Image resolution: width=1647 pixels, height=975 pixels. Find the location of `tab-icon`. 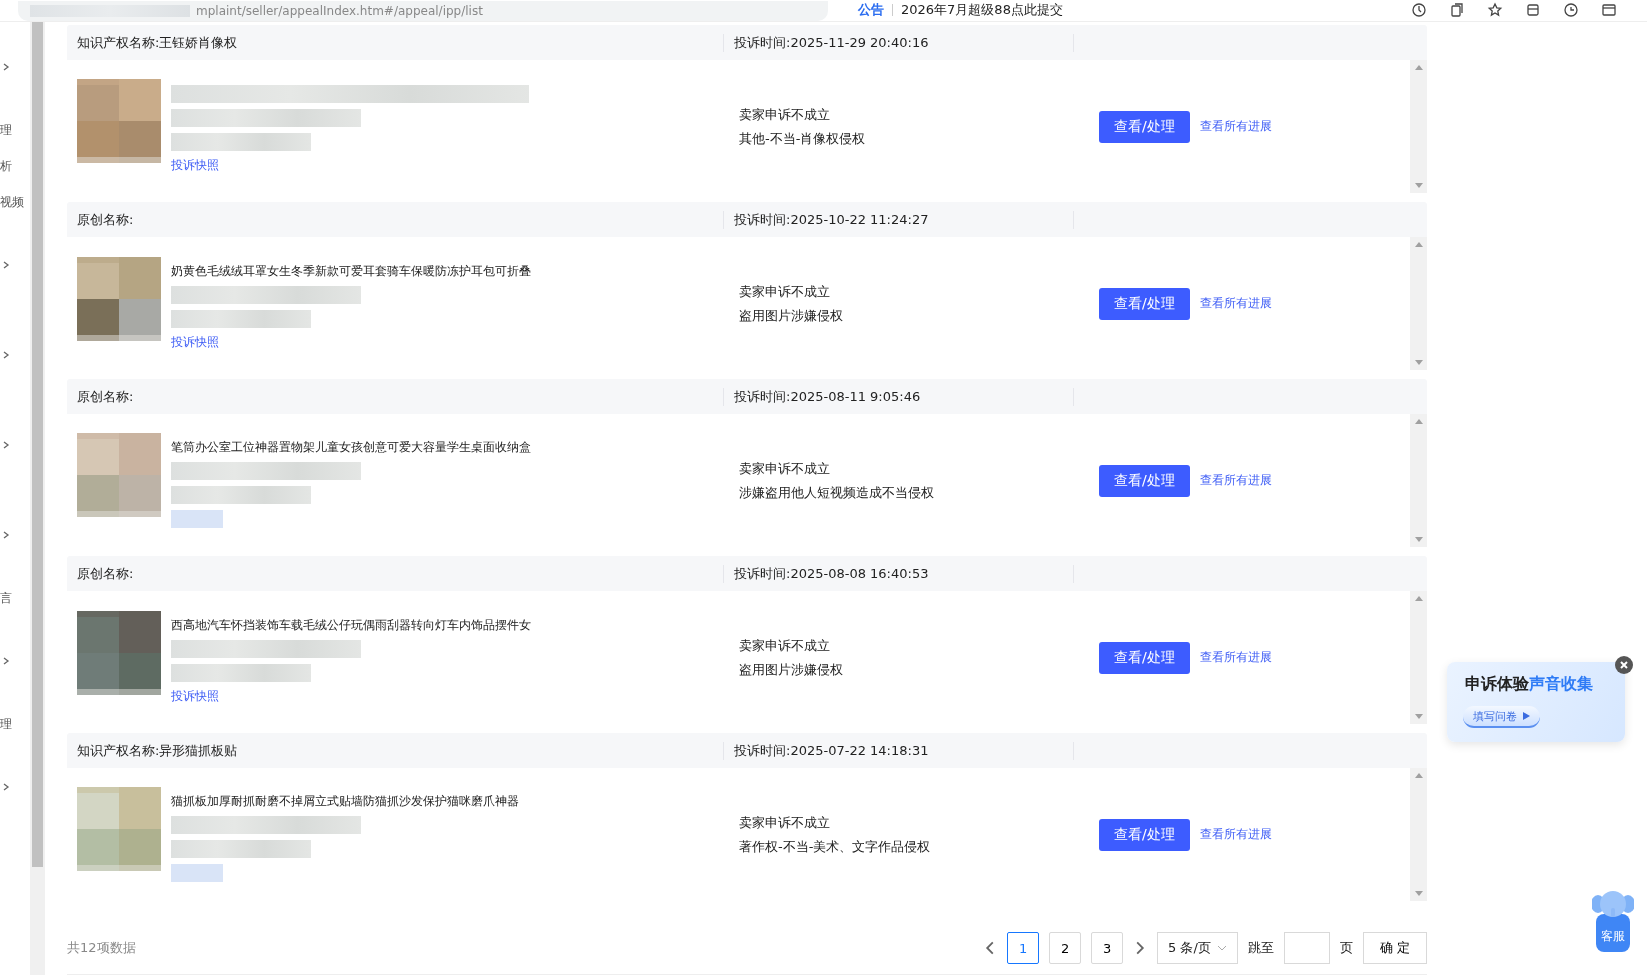

tab-icon is located at coordinates (1533, 10).